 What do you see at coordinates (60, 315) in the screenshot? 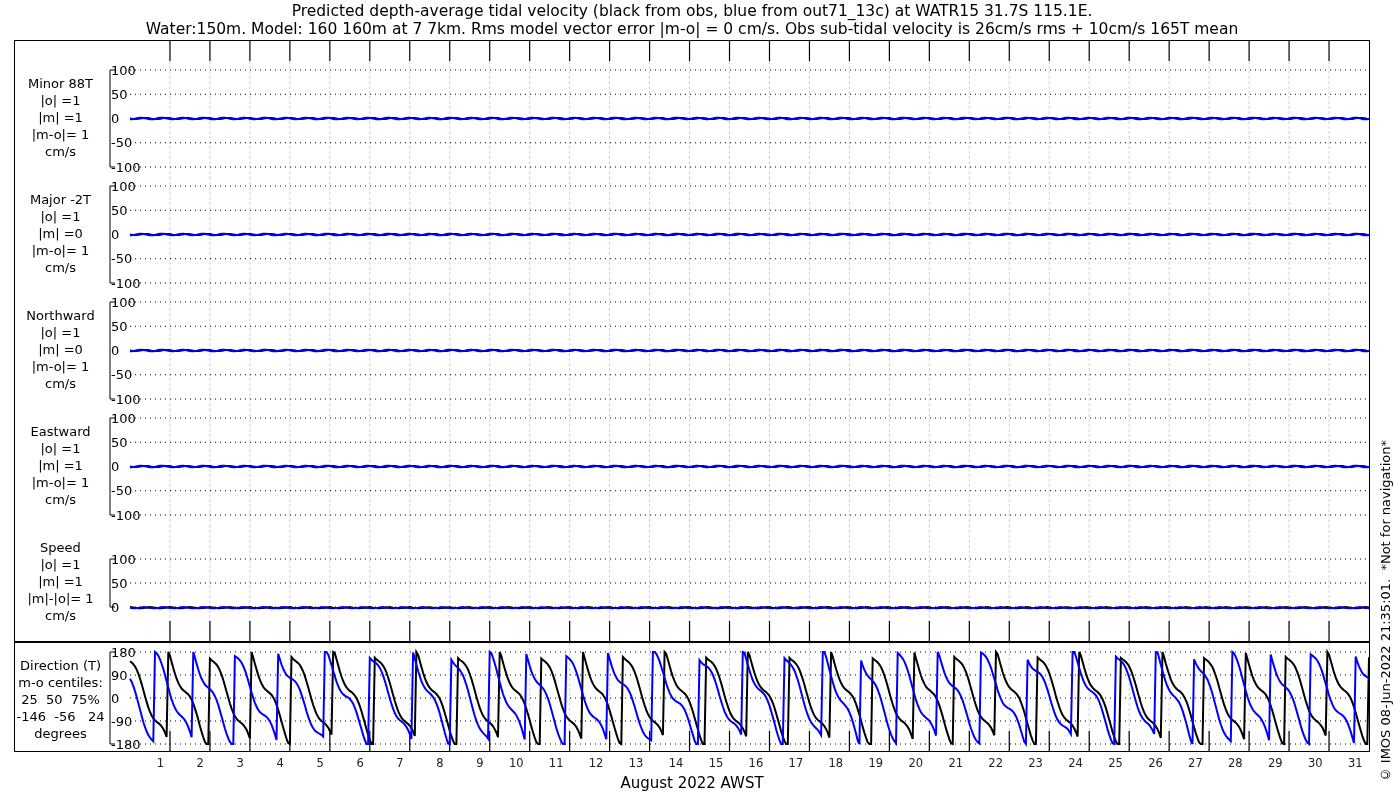
I see `panel-label: Northward` at bounding box center [60, 315].